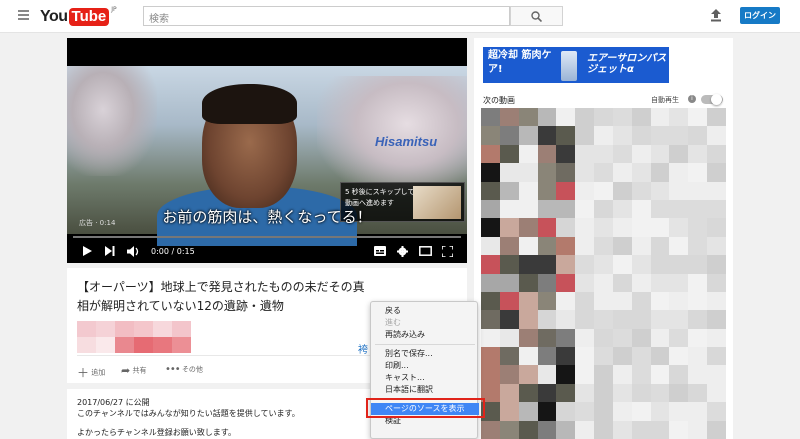 The height and width of the screenshot is (439, 800). What do you see at coordinates (139, 370) in the screenshot?
I see `share-label: 共有` at bounding box center [139, 370].